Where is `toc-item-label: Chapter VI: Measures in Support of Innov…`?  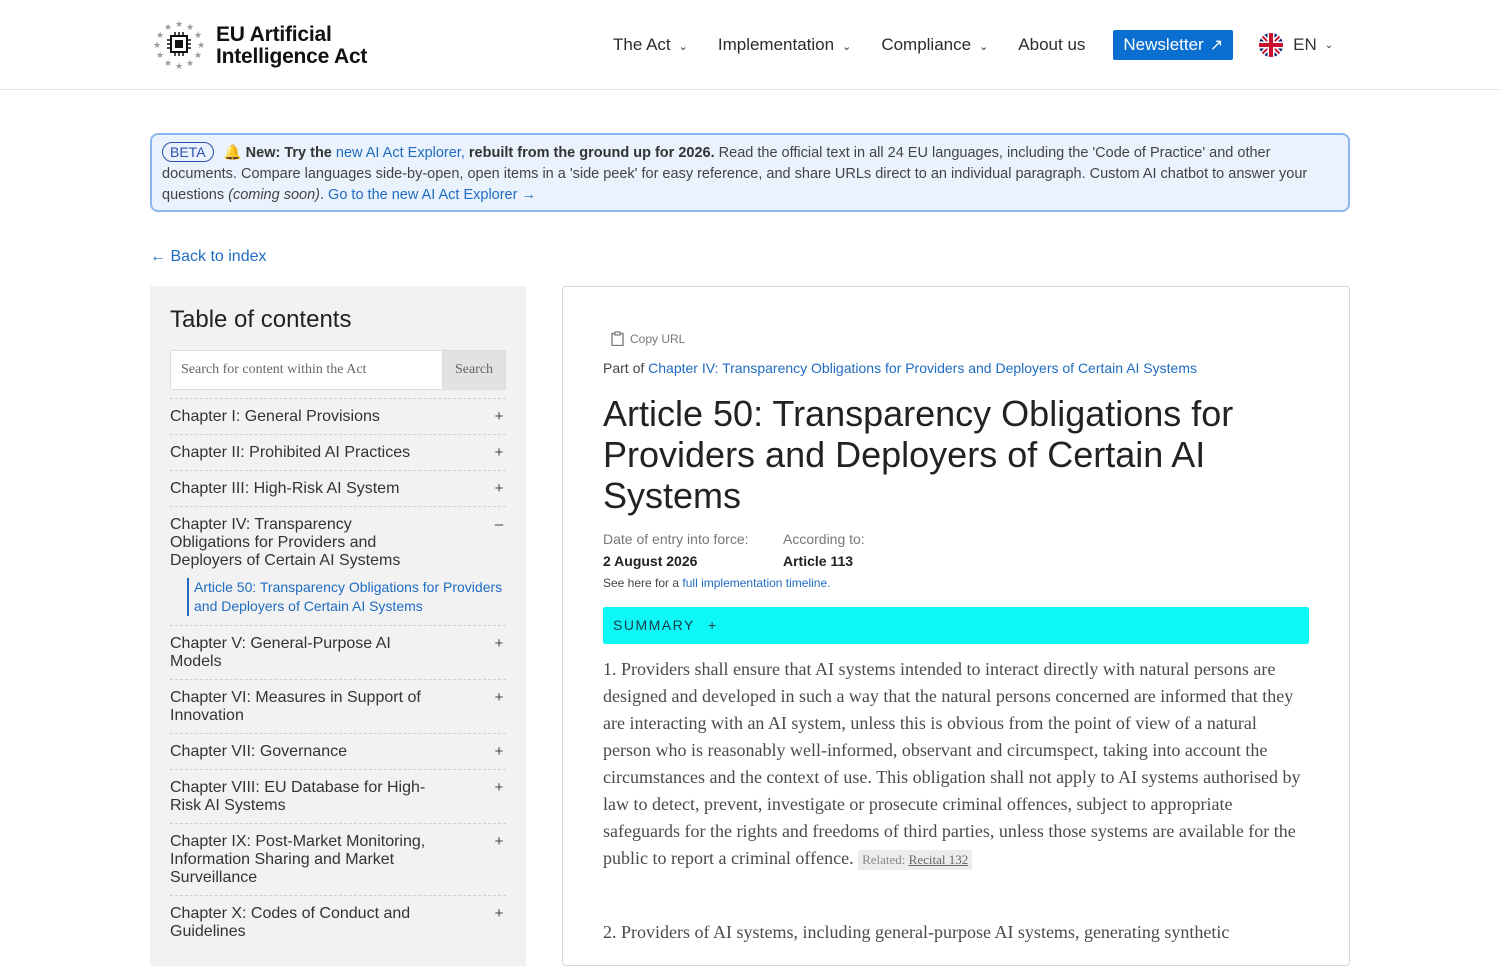
toc-item-label: Chapter VI: Measures in Support of Innov… is located at coordinates (295, 706).